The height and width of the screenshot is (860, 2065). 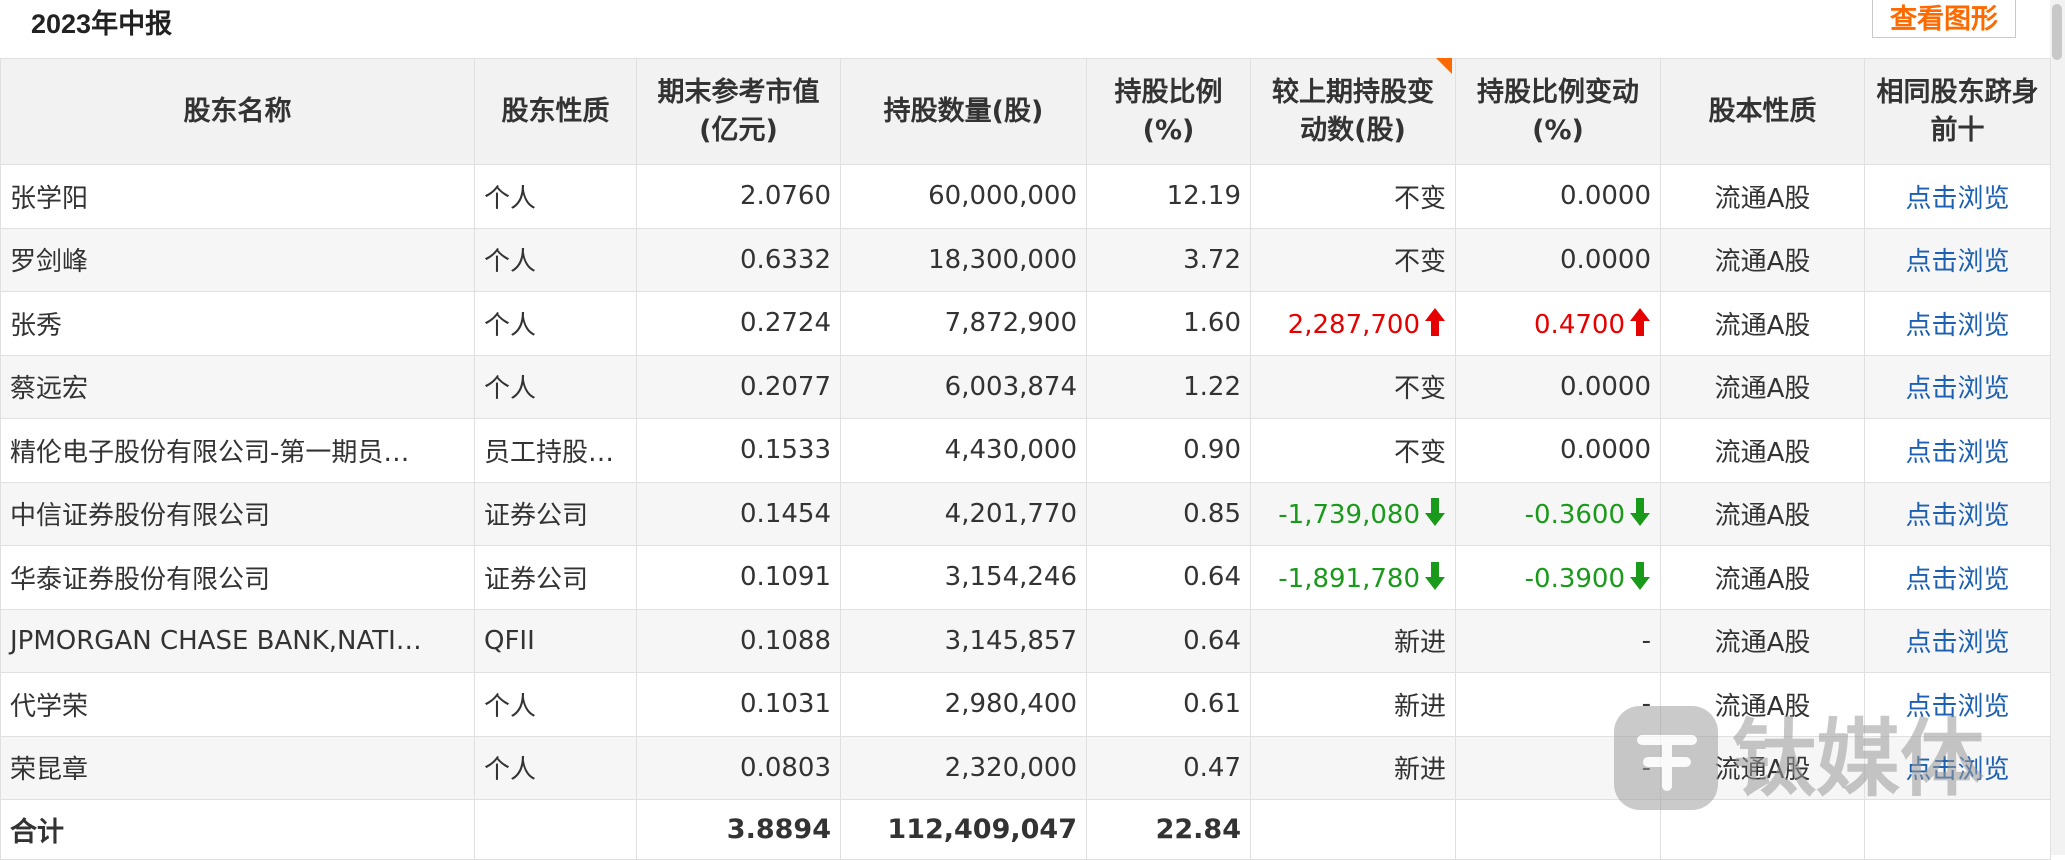 I want to click on col-header-market-value: 期末参考市值(亿元), so click(x=738, y=111).